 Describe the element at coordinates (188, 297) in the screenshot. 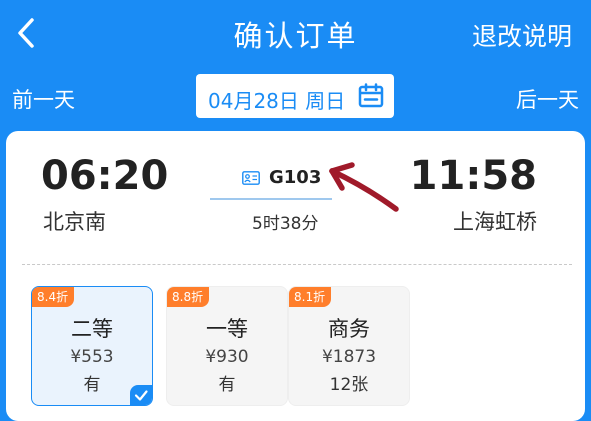

I see `discount-badge: 8.8折` at that location.